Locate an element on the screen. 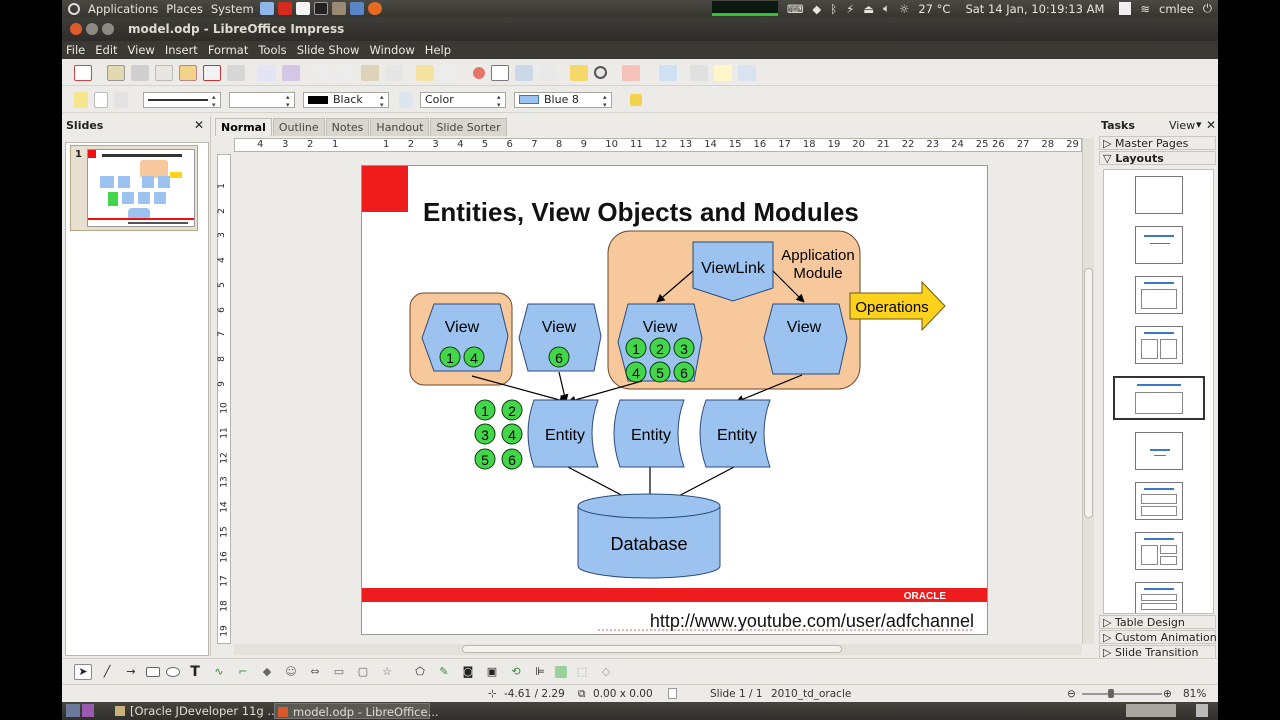 Image resolution: width=1280 pixels, height=720 pixels. spellcheck-icon is located at coordinates (267, 72).